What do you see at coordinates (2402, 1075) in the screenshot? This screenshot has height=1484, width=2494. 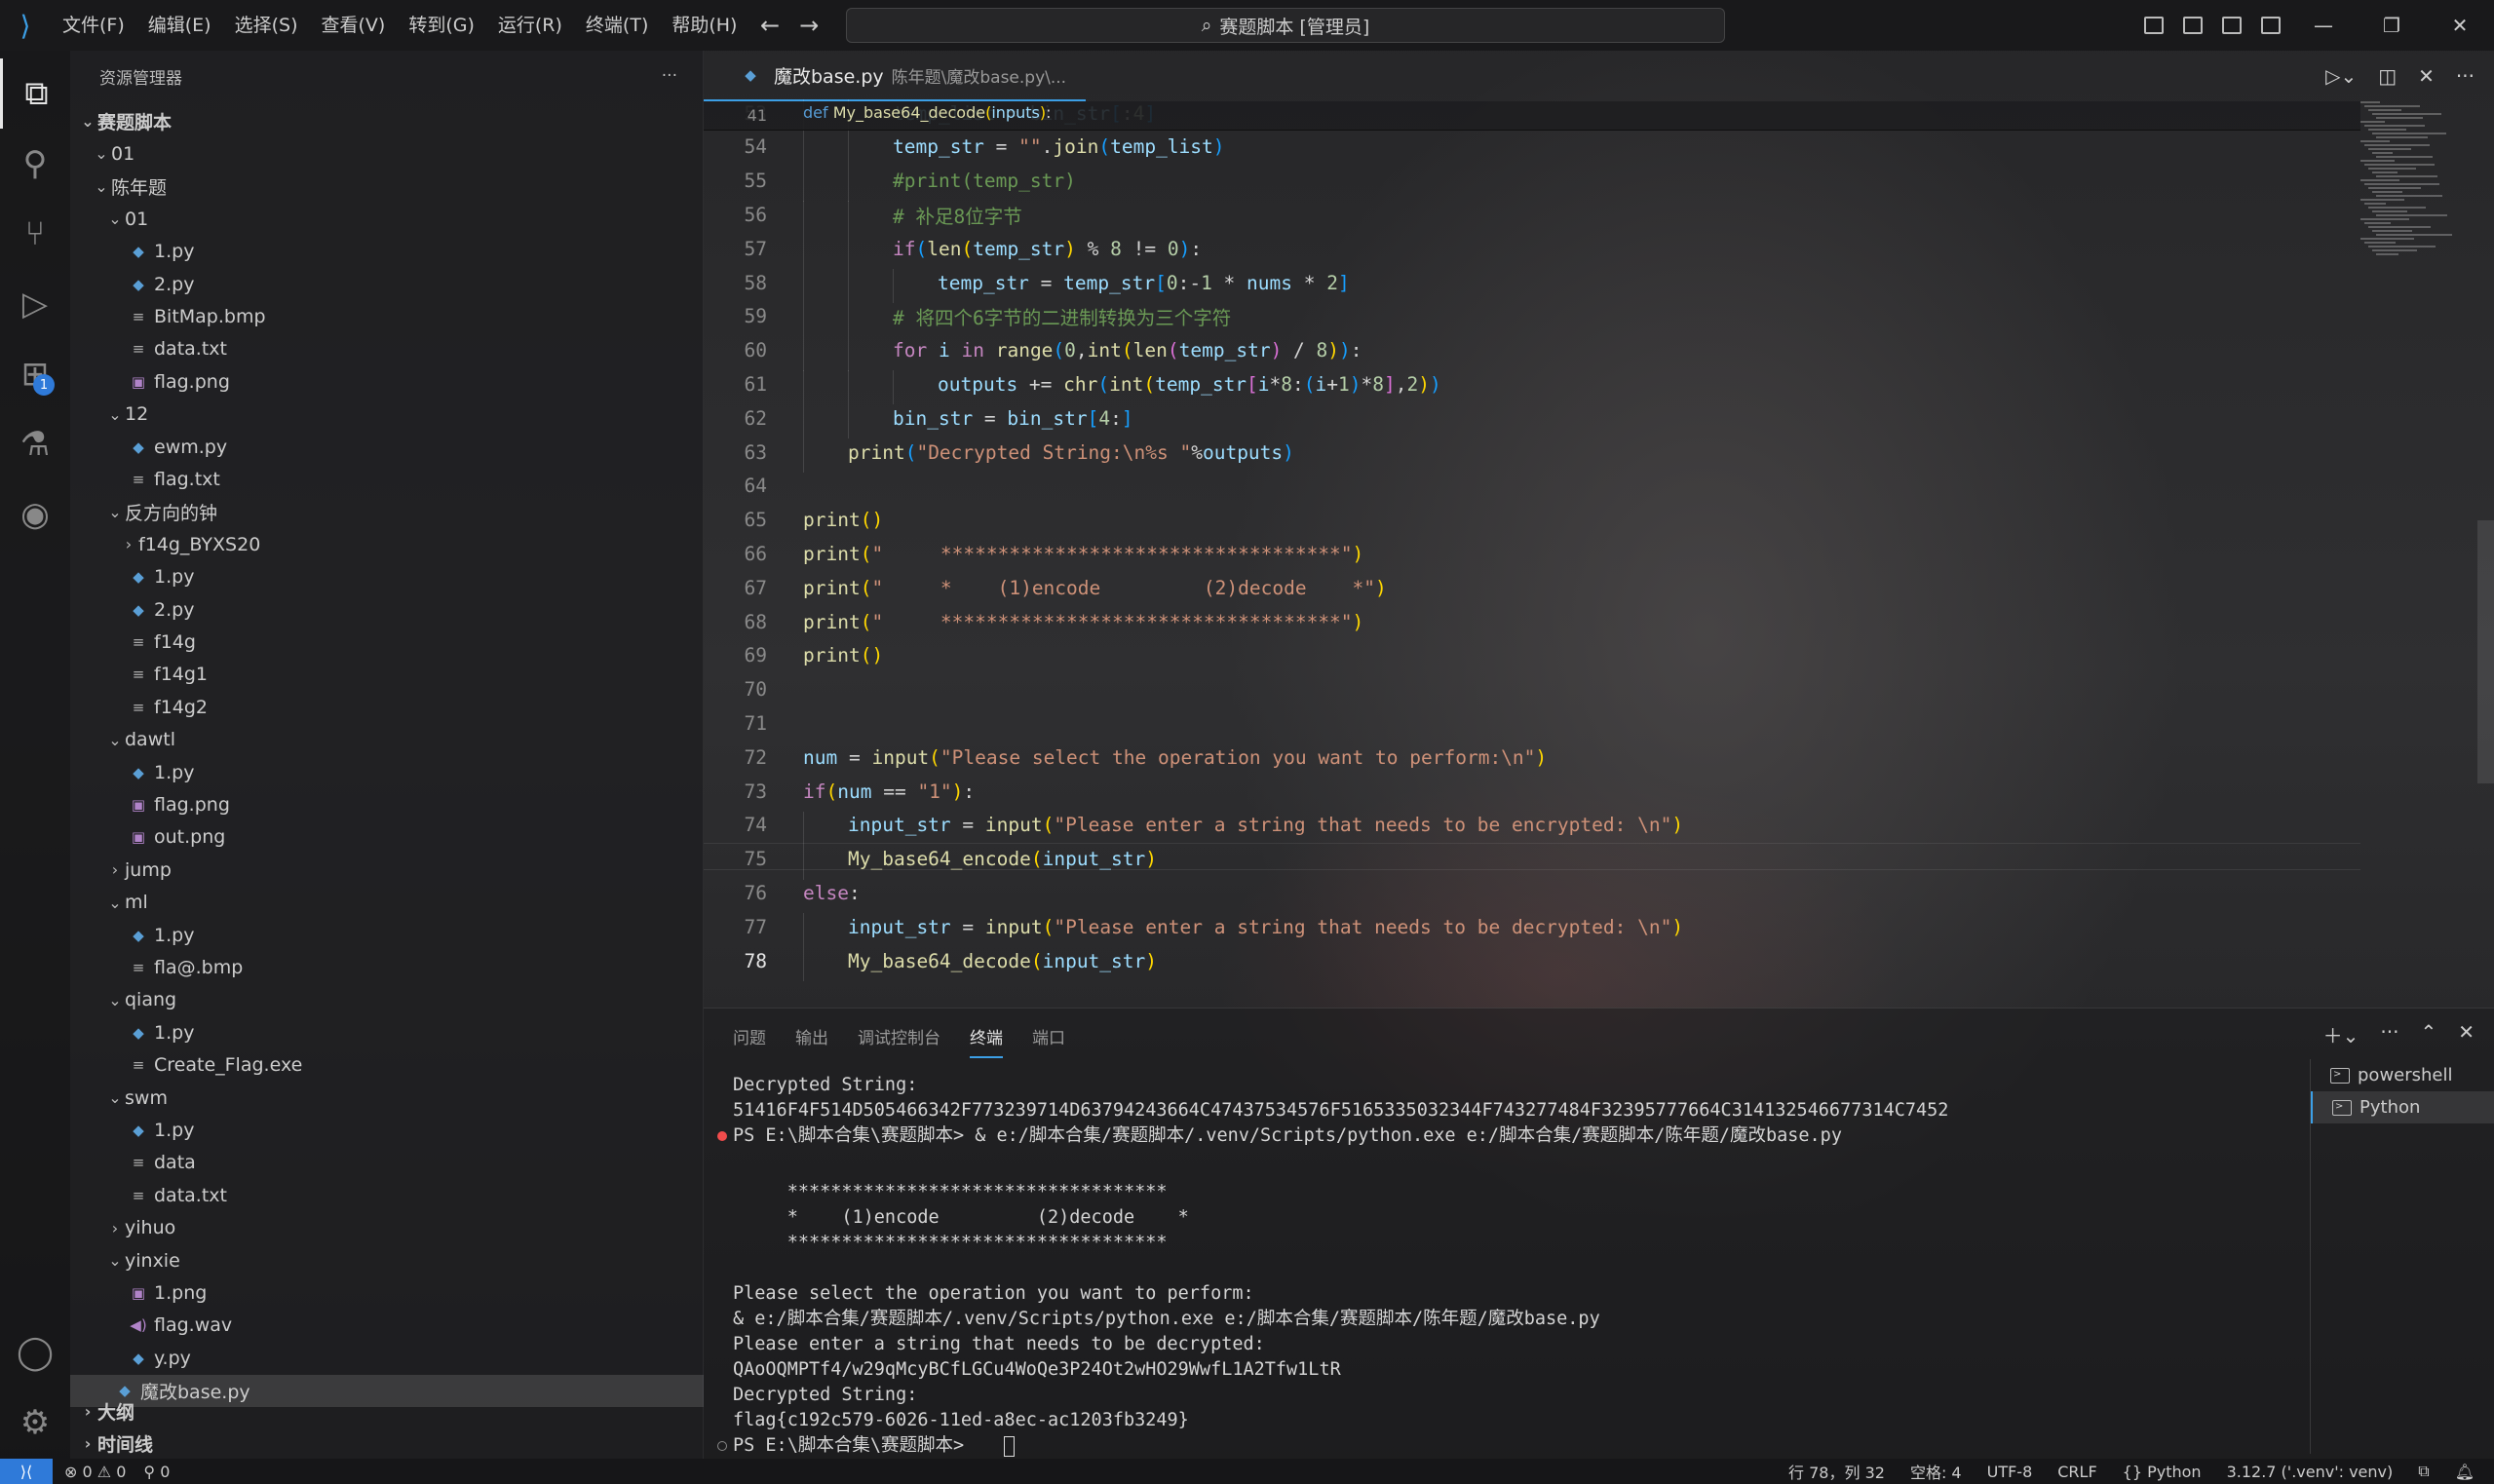 I see `terminal-instance: > powershell` at bounding box center [2402, 1075].